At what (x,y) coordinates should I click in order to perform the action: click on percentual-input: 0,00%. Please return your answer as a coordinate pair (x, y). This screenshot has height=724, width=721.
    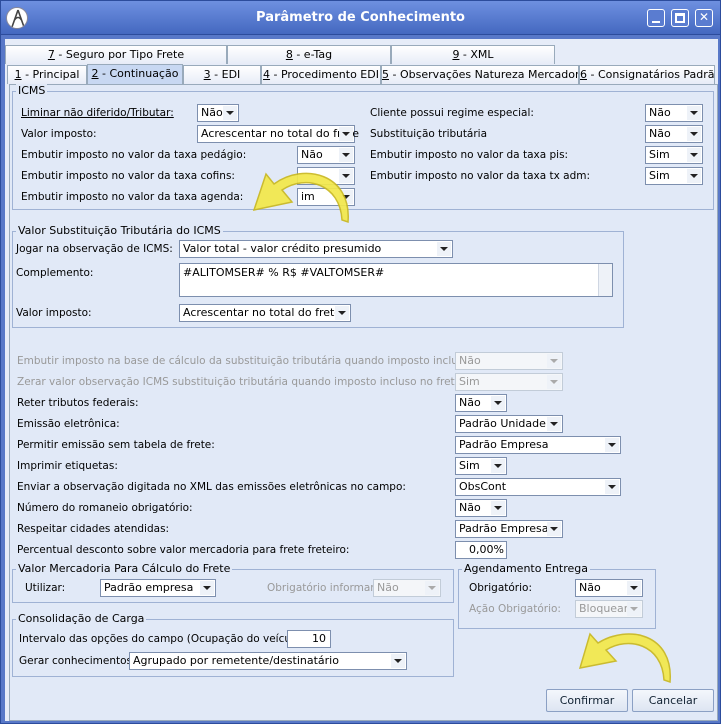
    Looking at the image, I should click on (481, 550).